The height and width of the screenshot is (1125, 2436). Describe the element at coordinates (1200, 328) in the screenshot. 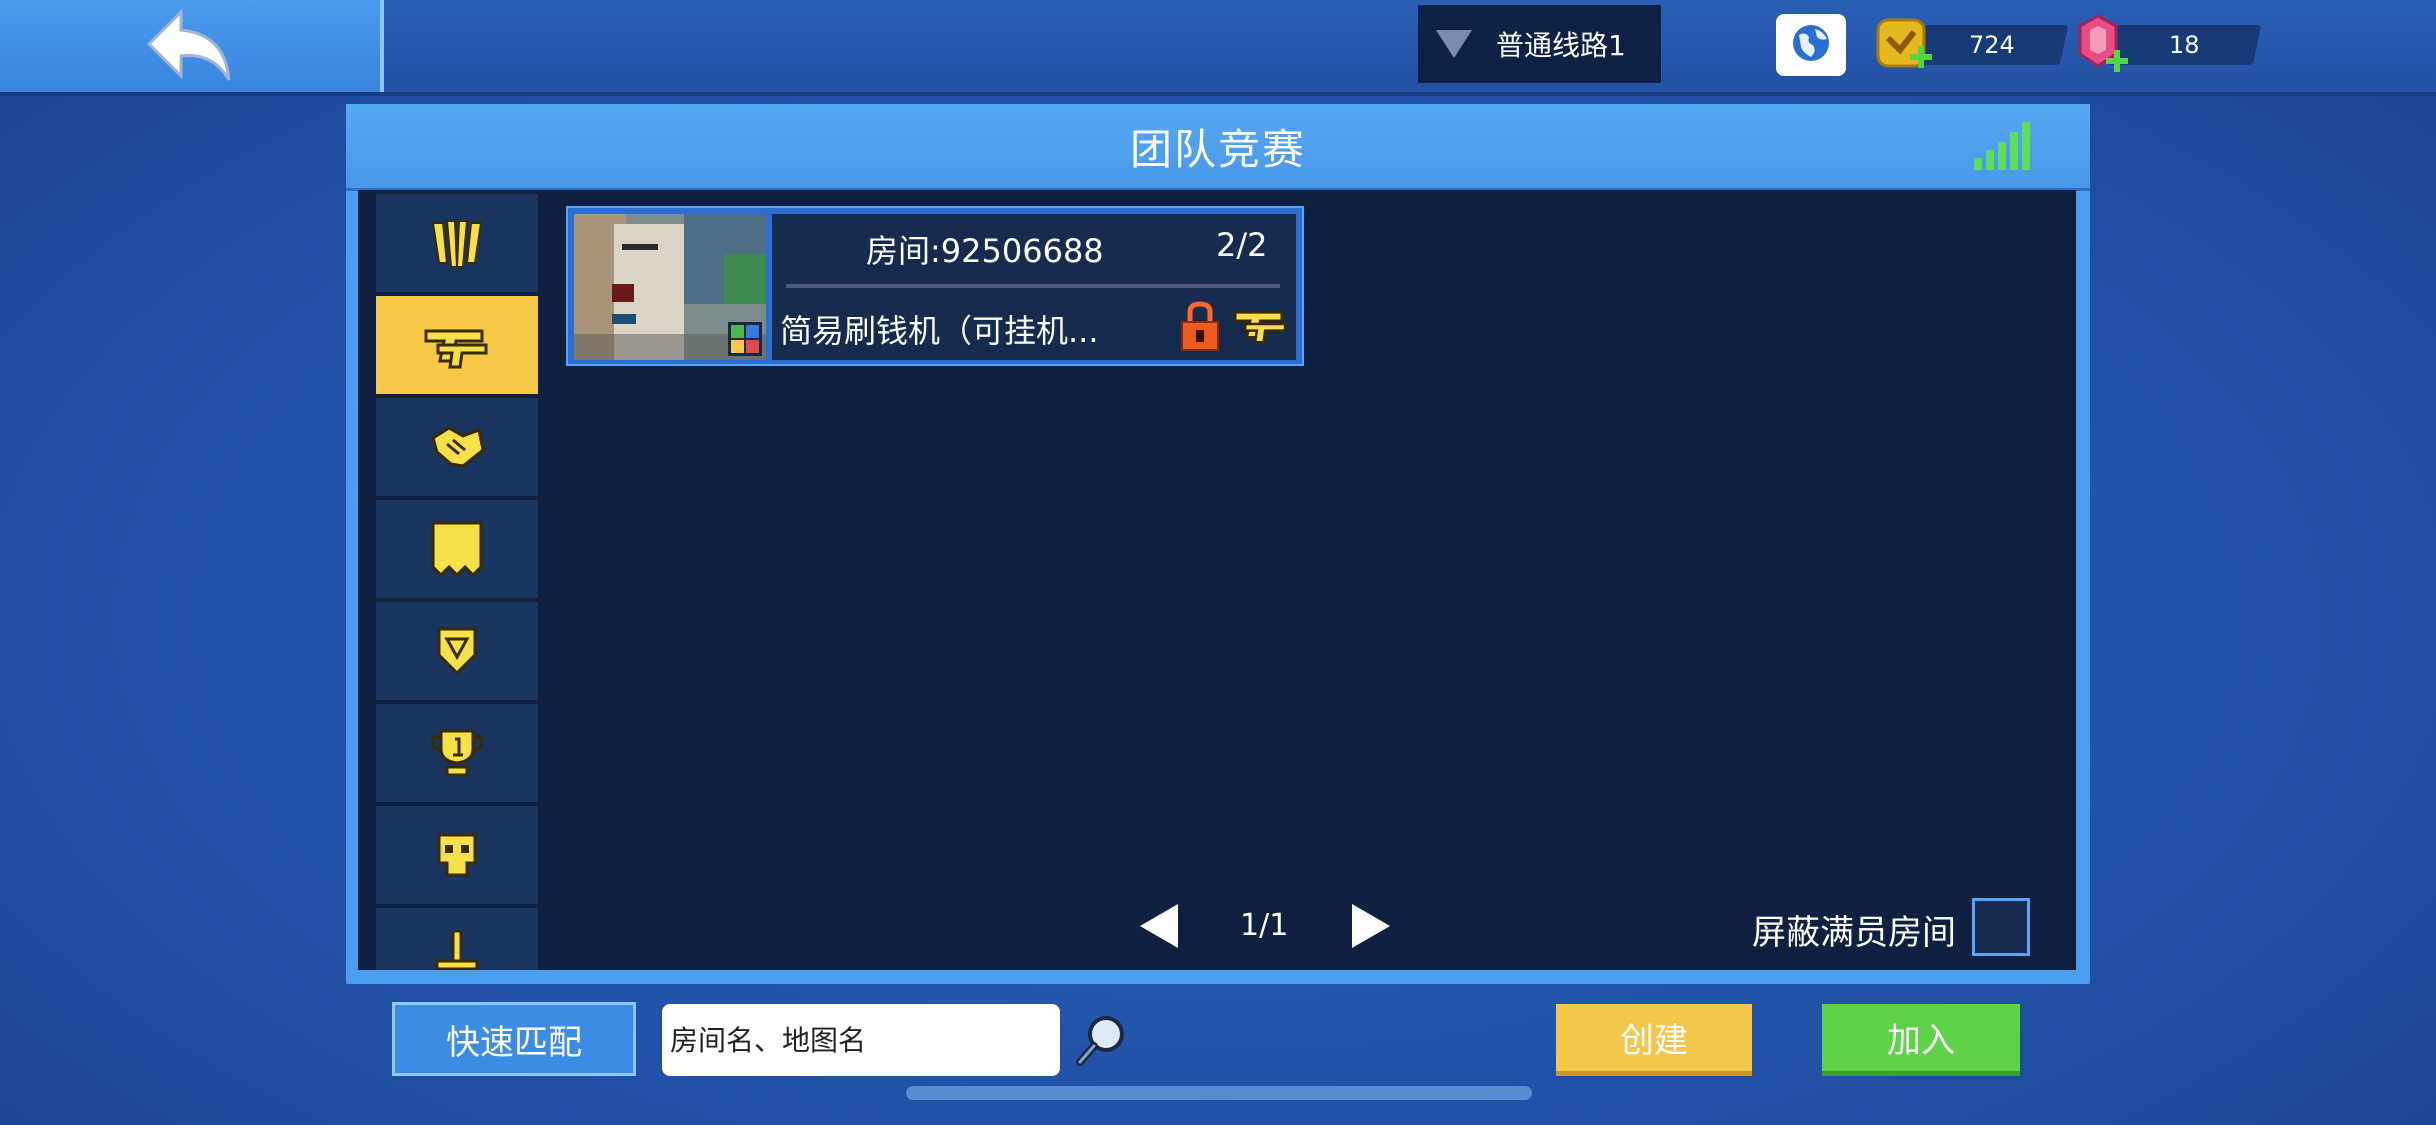

I see `lock-icon` at that location.